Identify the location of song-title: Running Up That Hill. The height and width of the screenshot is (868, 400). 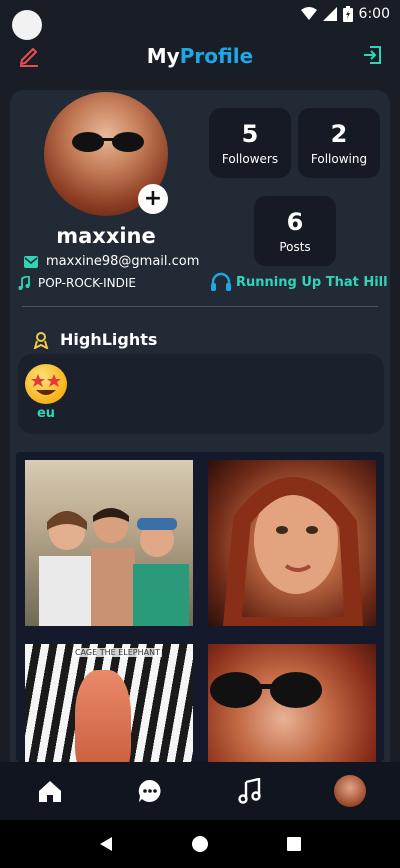
(312, 282).